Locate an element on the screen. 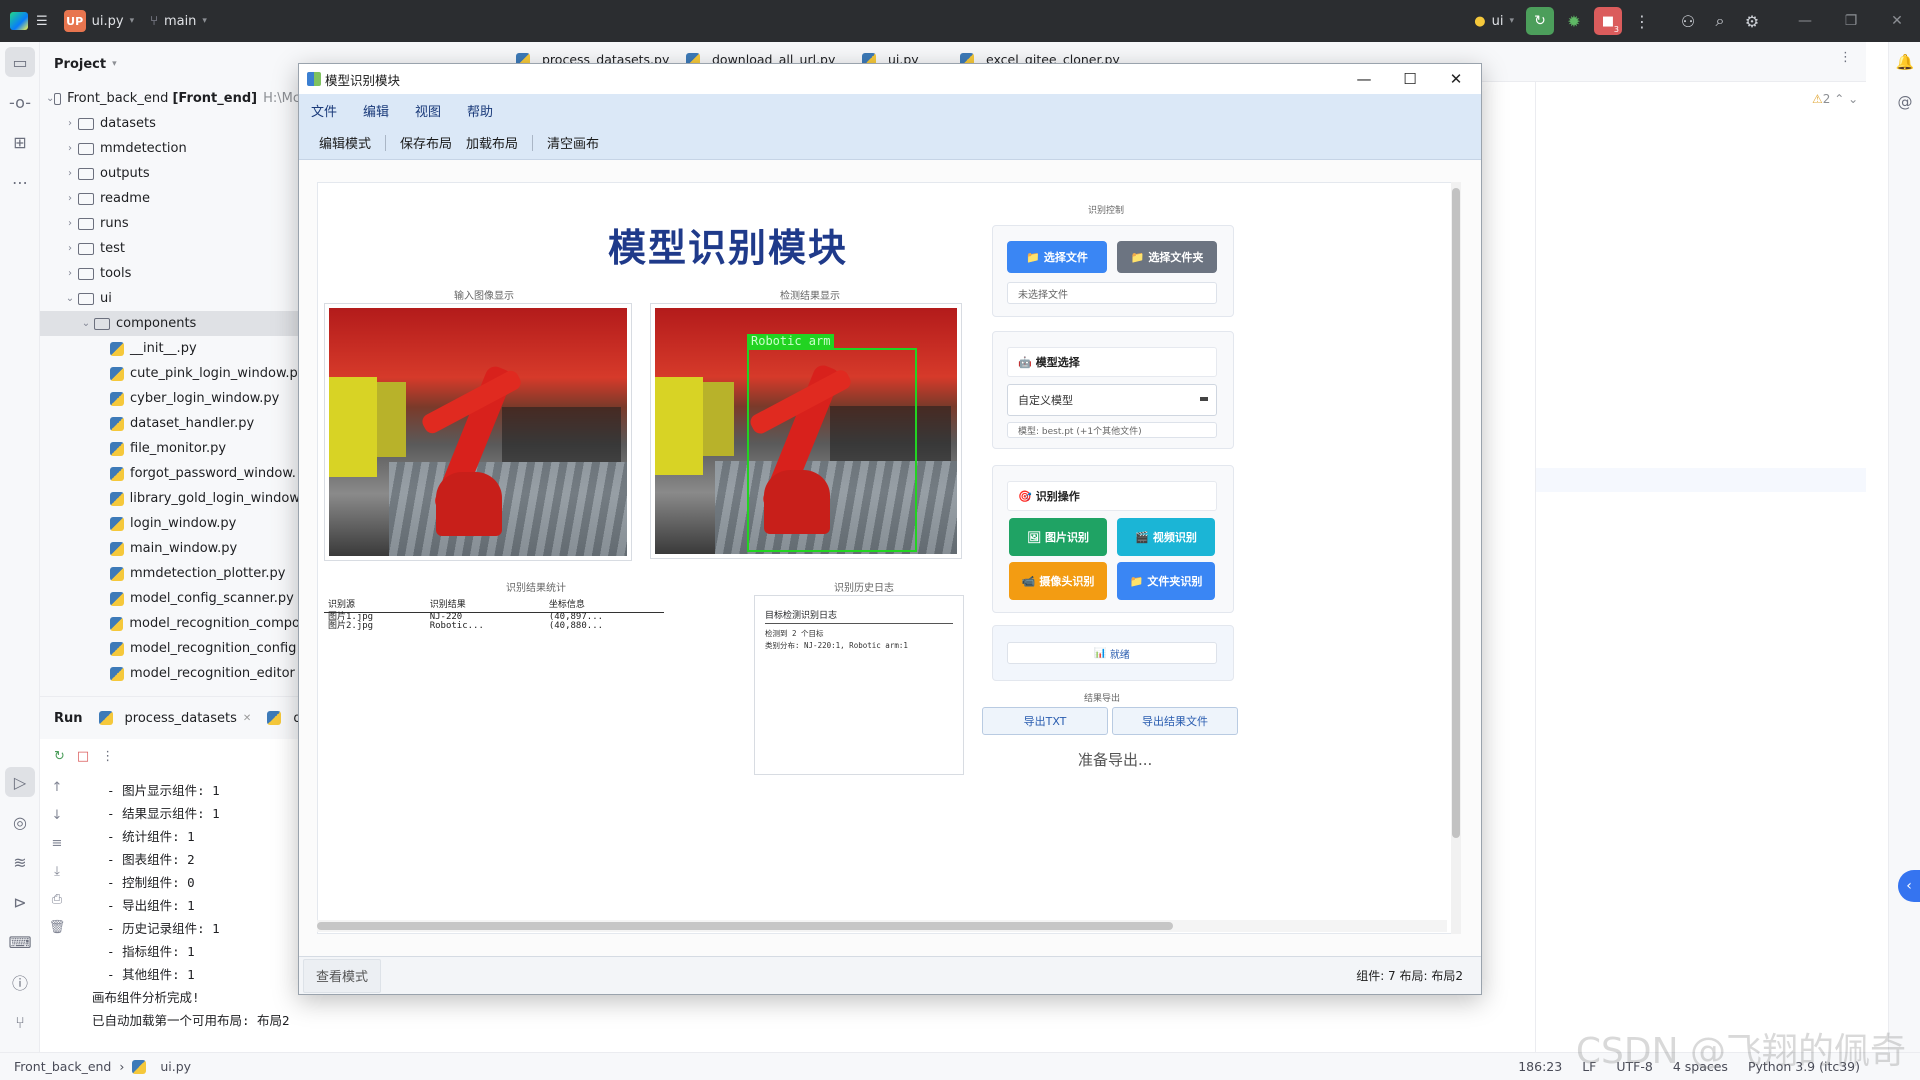 The width and height of the screenshot is (1920, 1080). scroll-up-icon: ↑ is located at coordinates (57, 787).